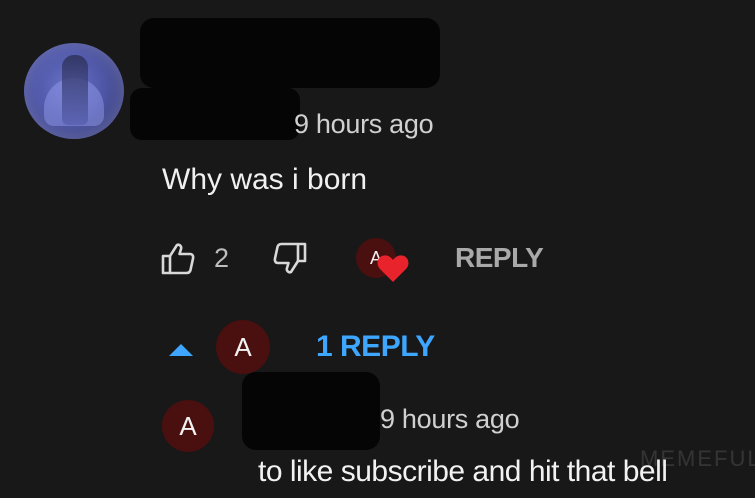 This screenshot has height=498, width=755. I want to click on reply-button: REPLY, so click(499, 258).